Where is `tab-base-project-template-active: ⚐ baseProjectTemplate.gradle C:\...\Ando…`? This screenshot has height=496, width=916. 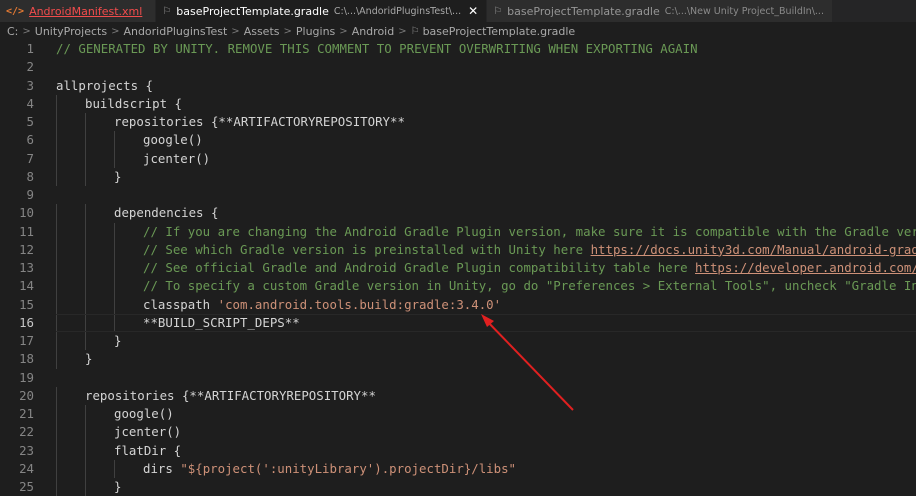
tab-base-project-template-active: ⚐ baseProjectTemplate.gradle C:\...\Ando… is located at coordinates (322, 11).